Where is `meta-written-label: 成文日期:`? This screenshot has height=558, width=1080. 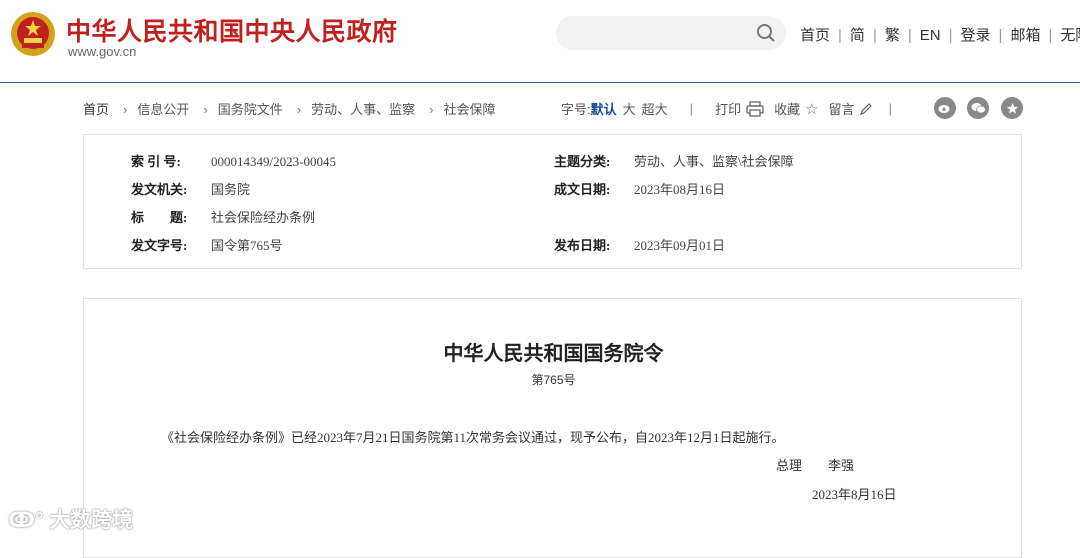 meta-written-label: 成文日期: is located at coordinates (582, 189).